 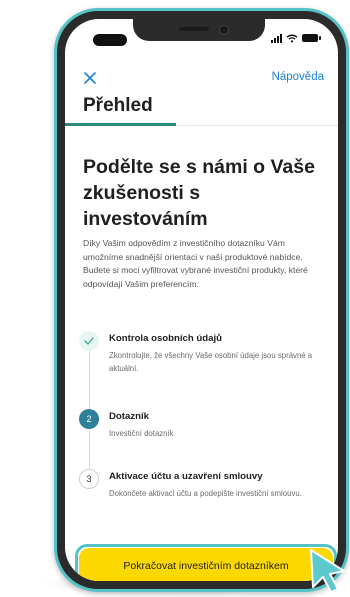 I want to click on speaker, so click(x=194, y=29).